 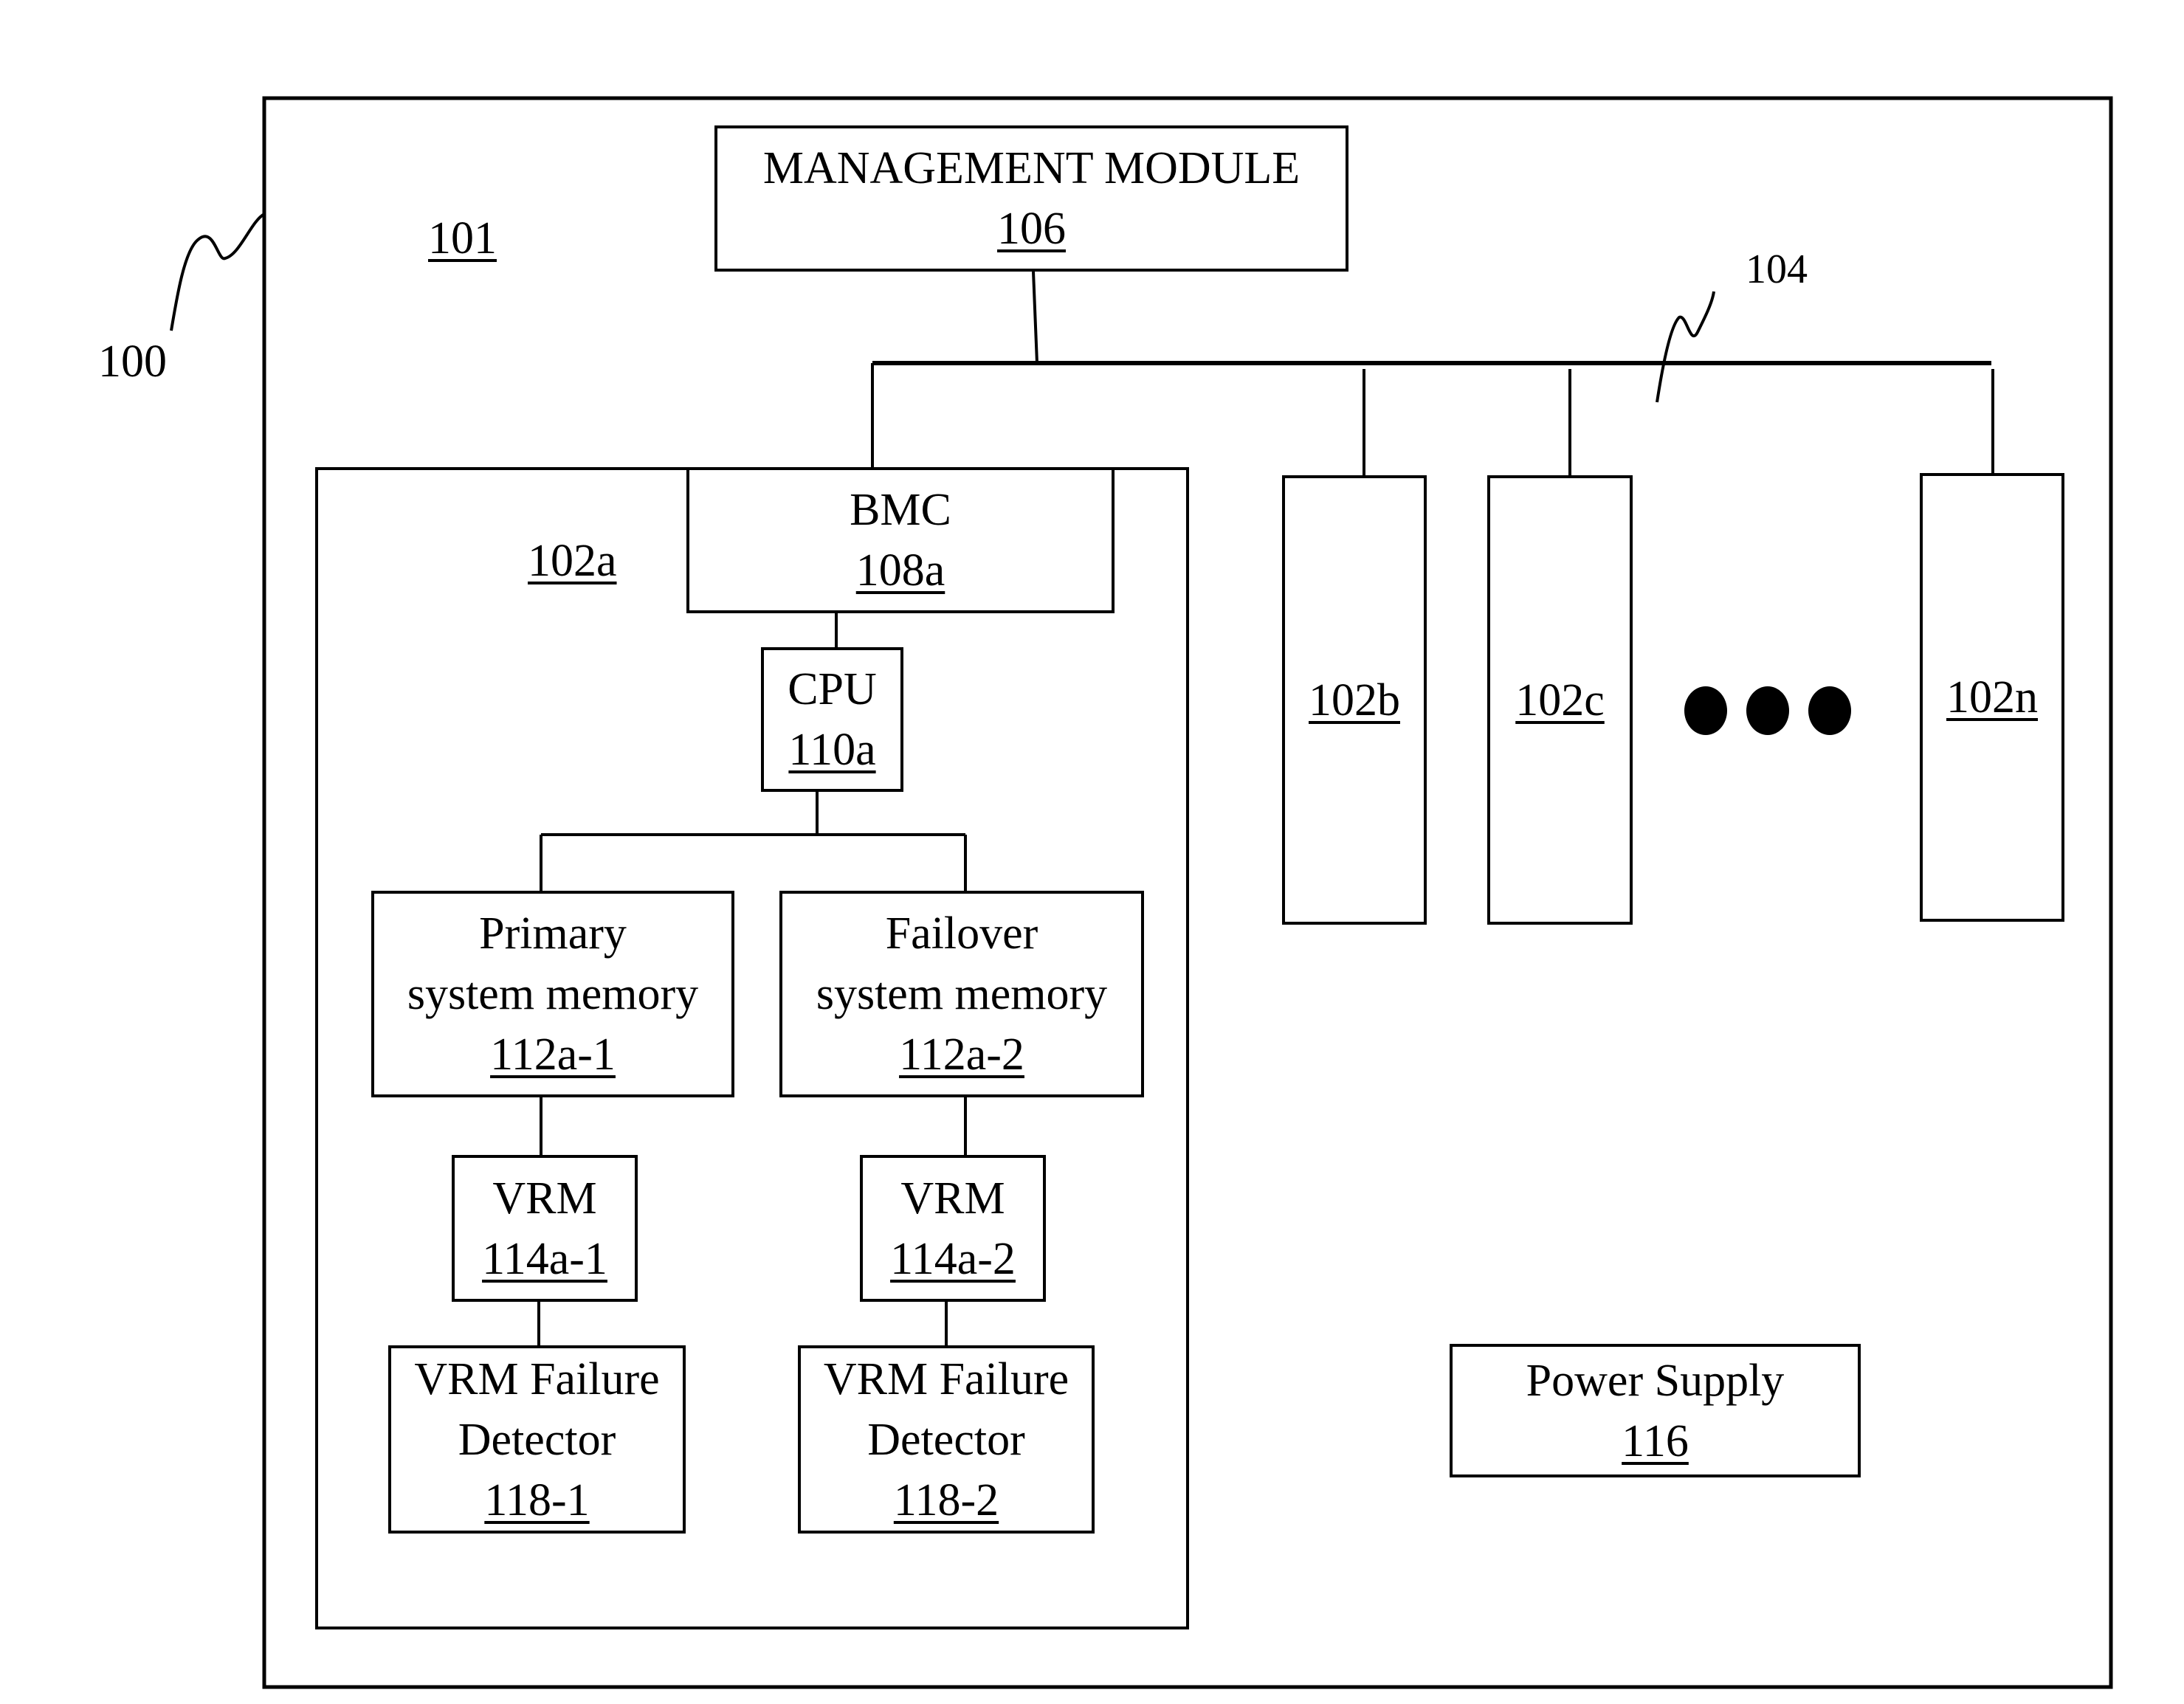 I want to click on node-102b-ref: 102b, so click(x=1354, y=700).